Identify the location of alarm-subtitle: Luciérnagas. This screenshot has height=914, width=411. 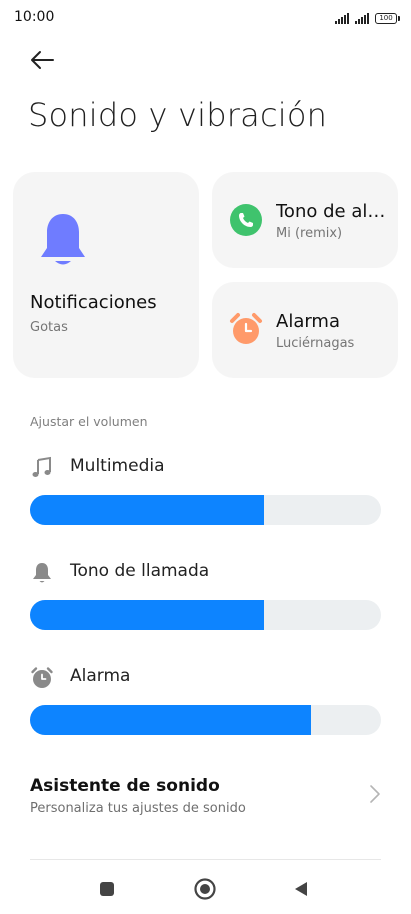
(315, 343).